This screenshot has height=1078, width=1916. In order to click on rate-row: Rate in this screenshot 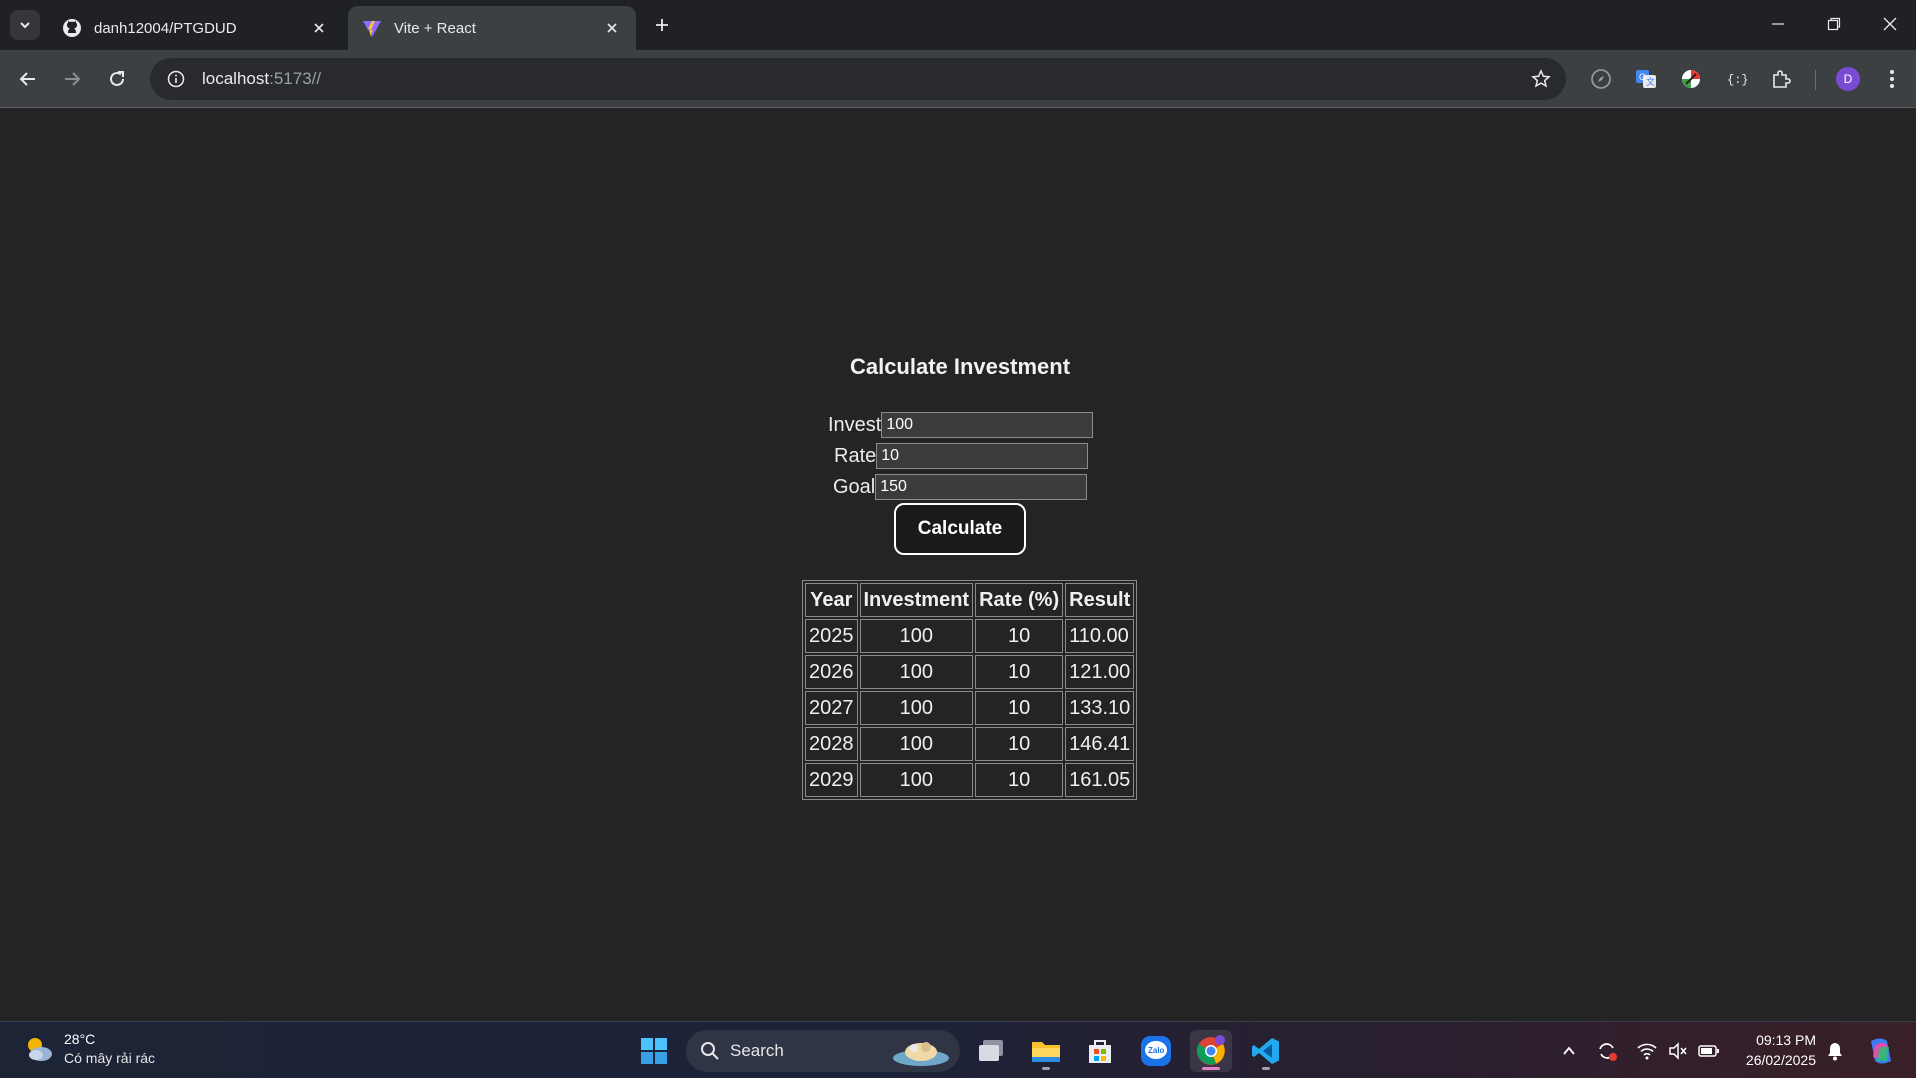, I will do `click(961, 456)`.